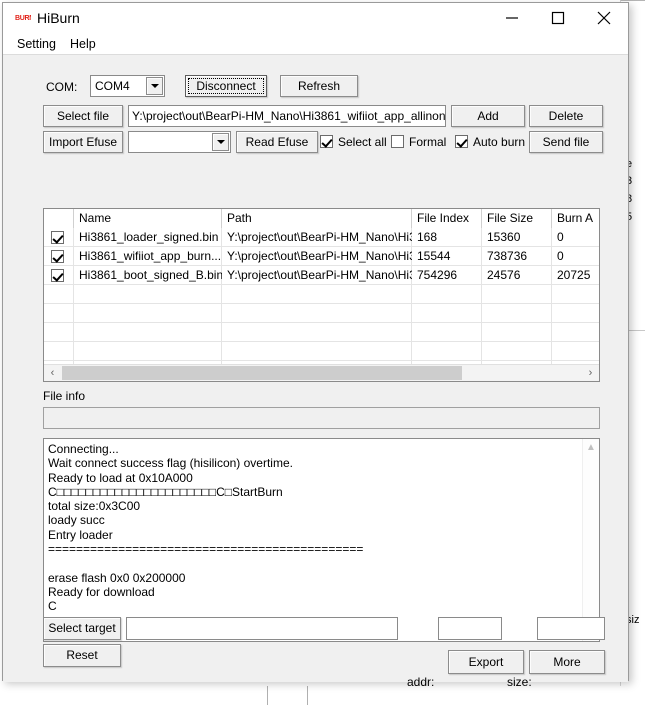 This screenshot has height=705, width=645. What do you see at coordinates (574, 275) in the screenshot?
I see `cell-burn-addr: 20725` at bounding box center [574, 275].